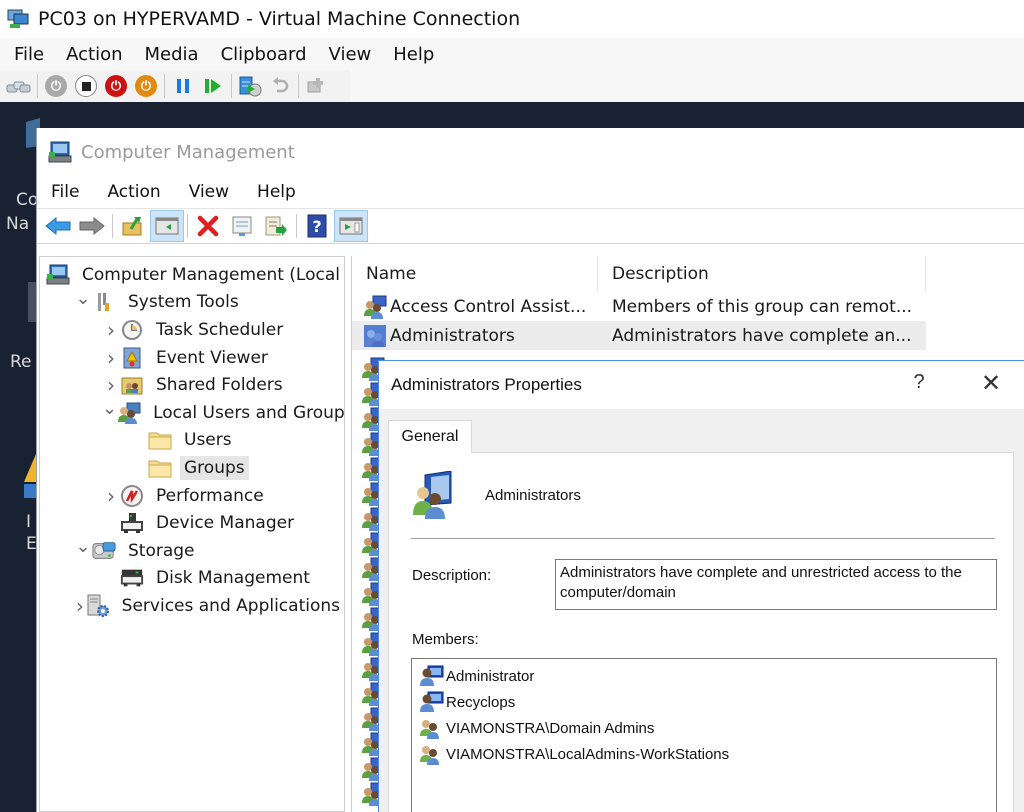 The image size is (1024, 812). I want to click on properties-icon, so click(242, 226).